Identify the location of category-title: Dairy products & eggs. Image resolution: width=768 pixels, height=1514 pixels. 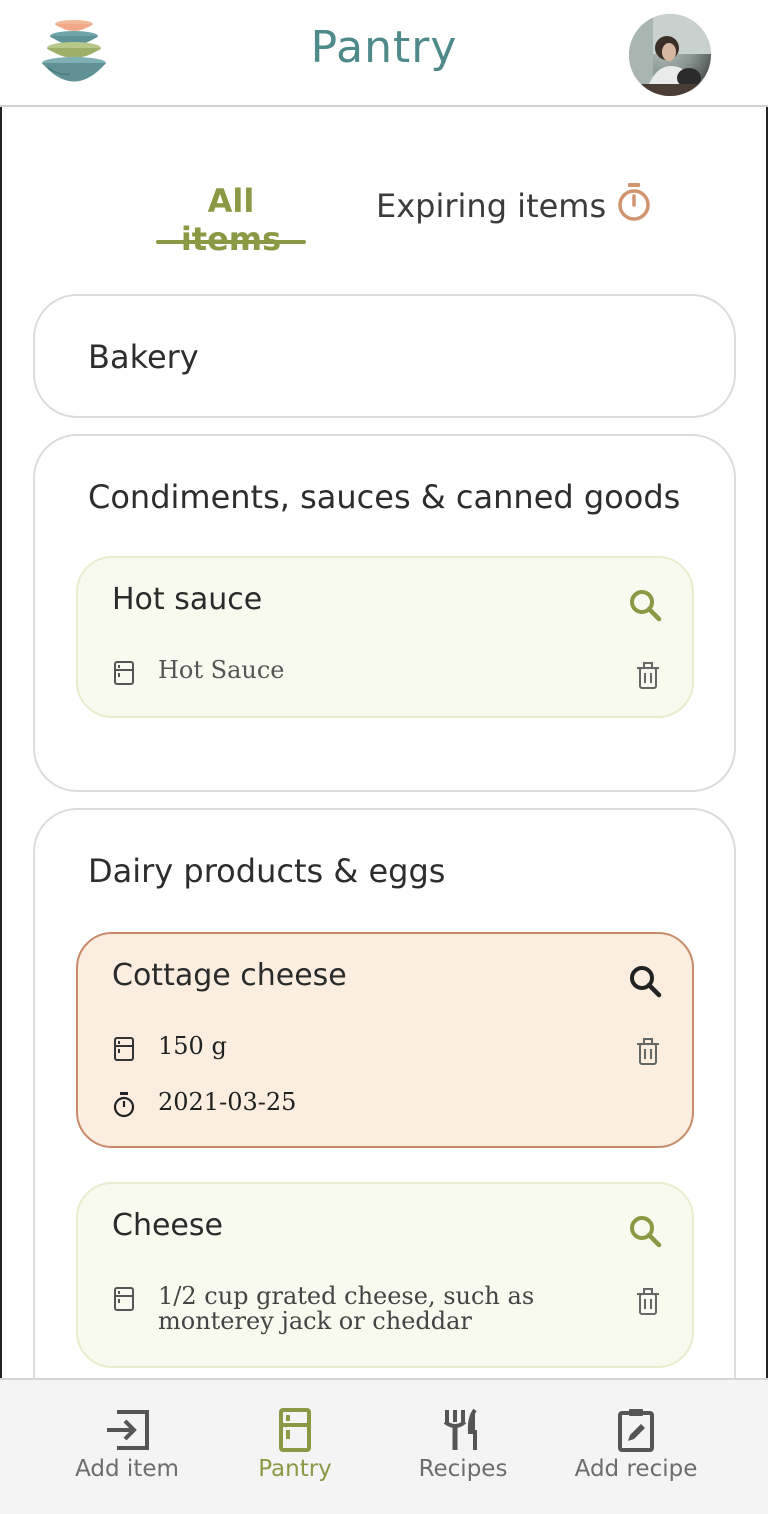
(267, 871).